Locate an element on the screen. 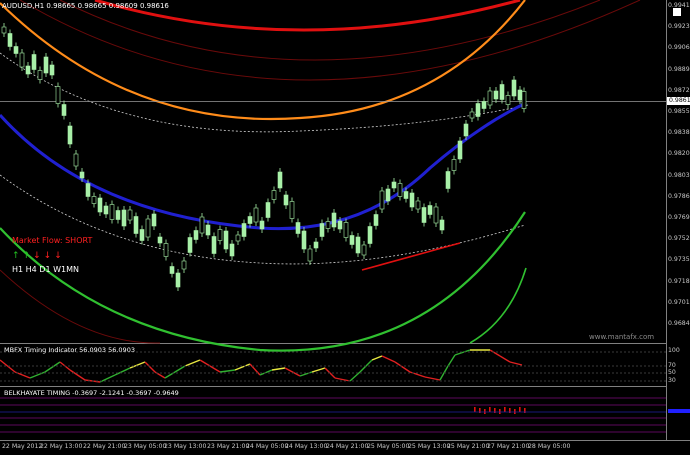  chart-shift-marker is located at coordinates (677, 12).